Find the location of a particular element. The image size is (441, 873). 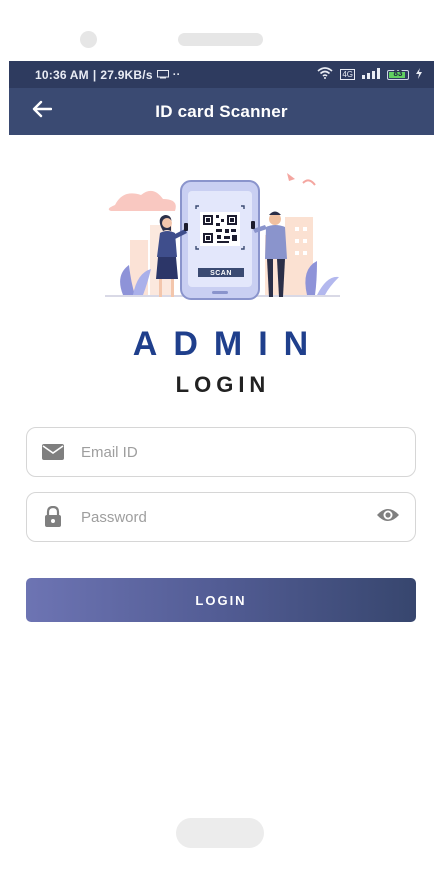

back-button is located at coordinates (42, 111).